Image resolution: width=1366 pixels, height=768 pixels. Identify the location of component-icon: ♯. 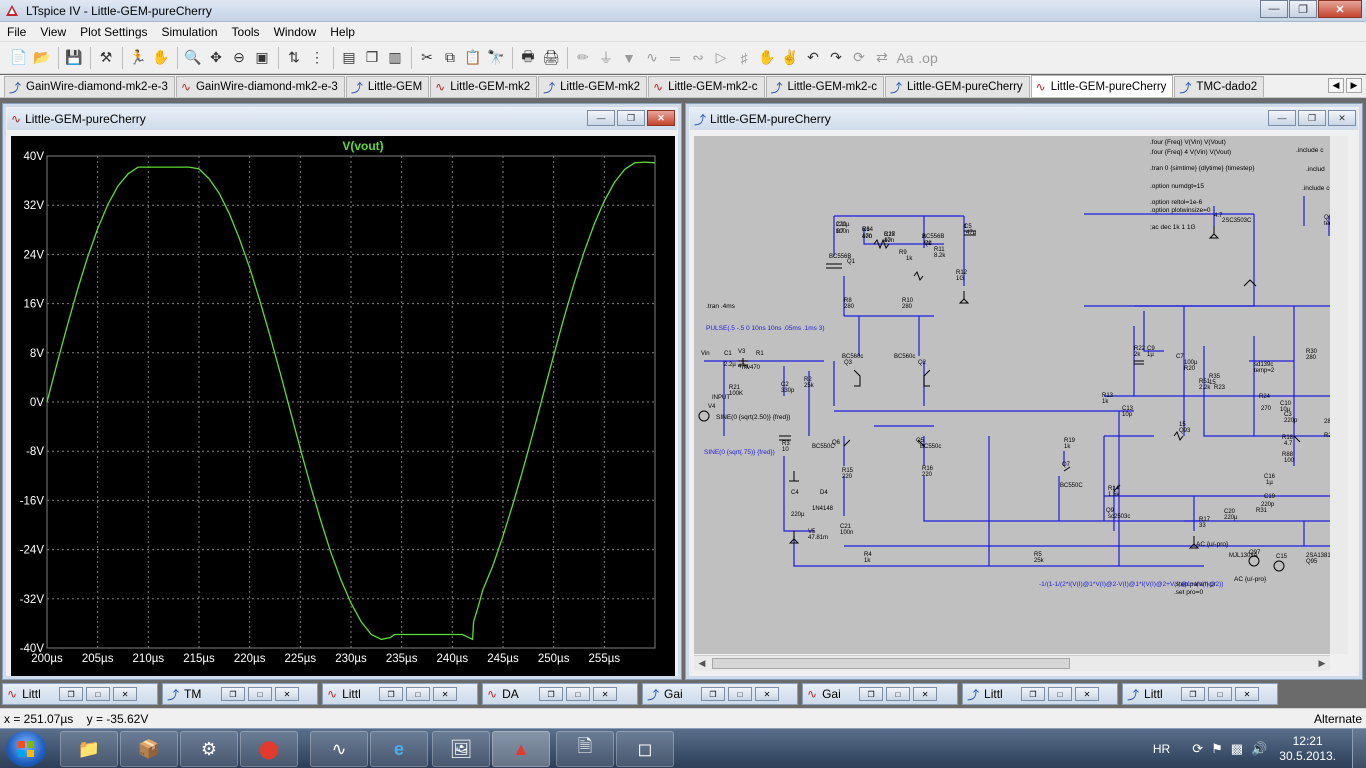
(744, 58).